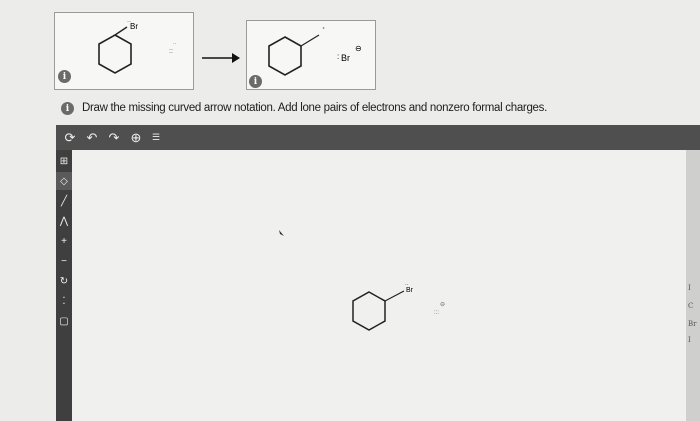  I want to click on editor-toolbar: ⟳ ↶ ↷ ⊕ ☰, so click(378, 137).